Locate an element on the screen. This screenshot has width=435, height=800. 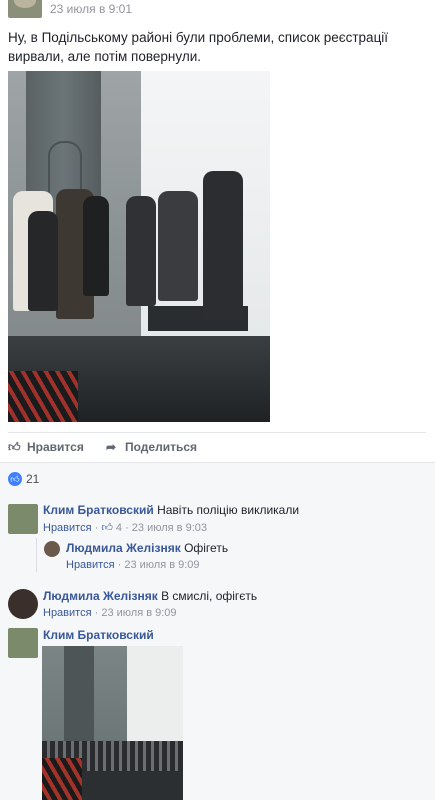
reply: Людмила Желізняк Офігеть is located at coordinates (147, 548).